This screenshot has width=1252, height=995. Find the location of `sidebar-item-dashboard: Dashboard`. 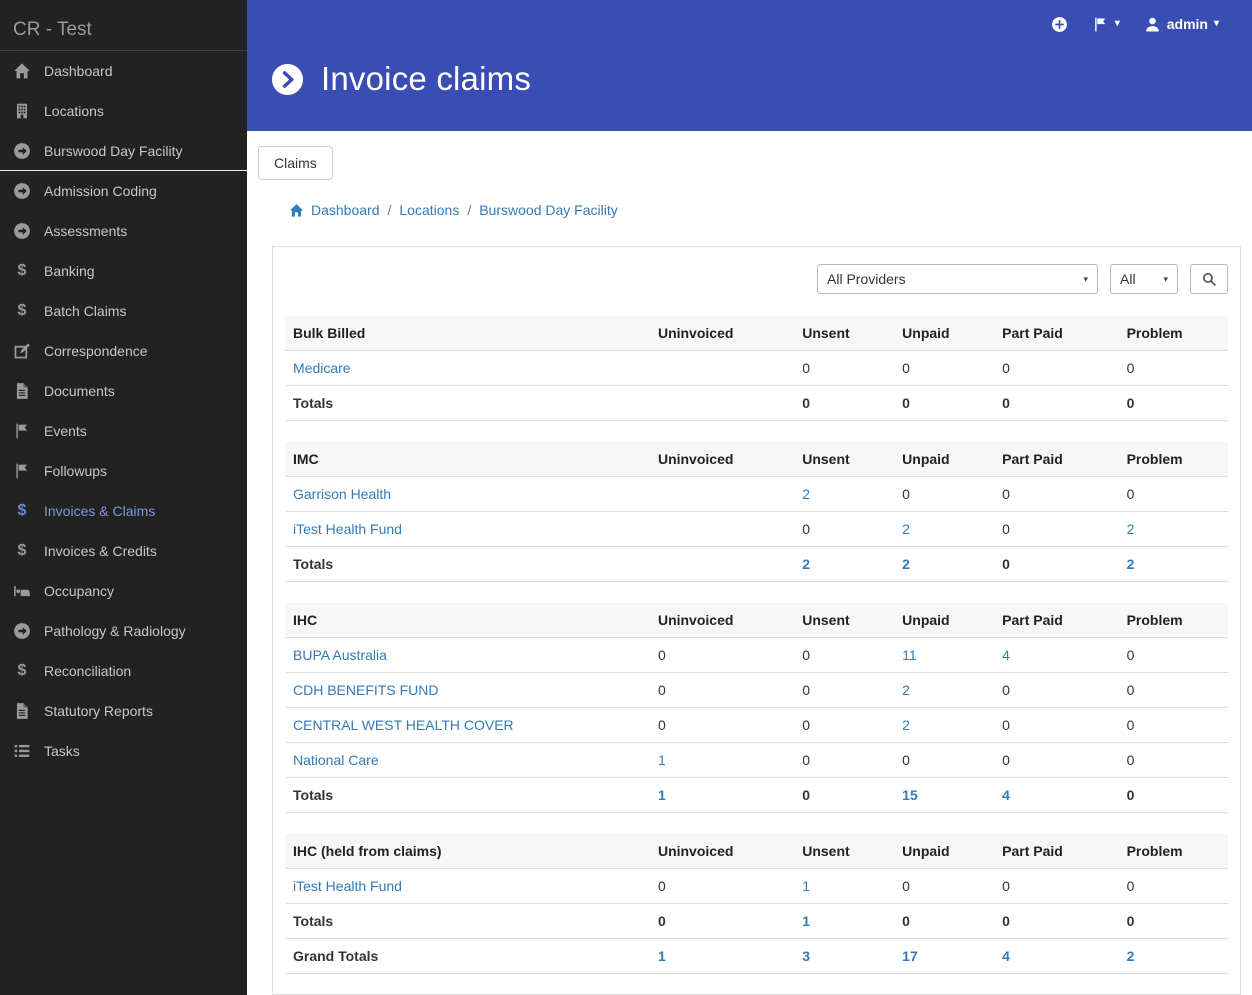

sidebar-item-dashboard: Dashboard is located at coordinates (123, 71).